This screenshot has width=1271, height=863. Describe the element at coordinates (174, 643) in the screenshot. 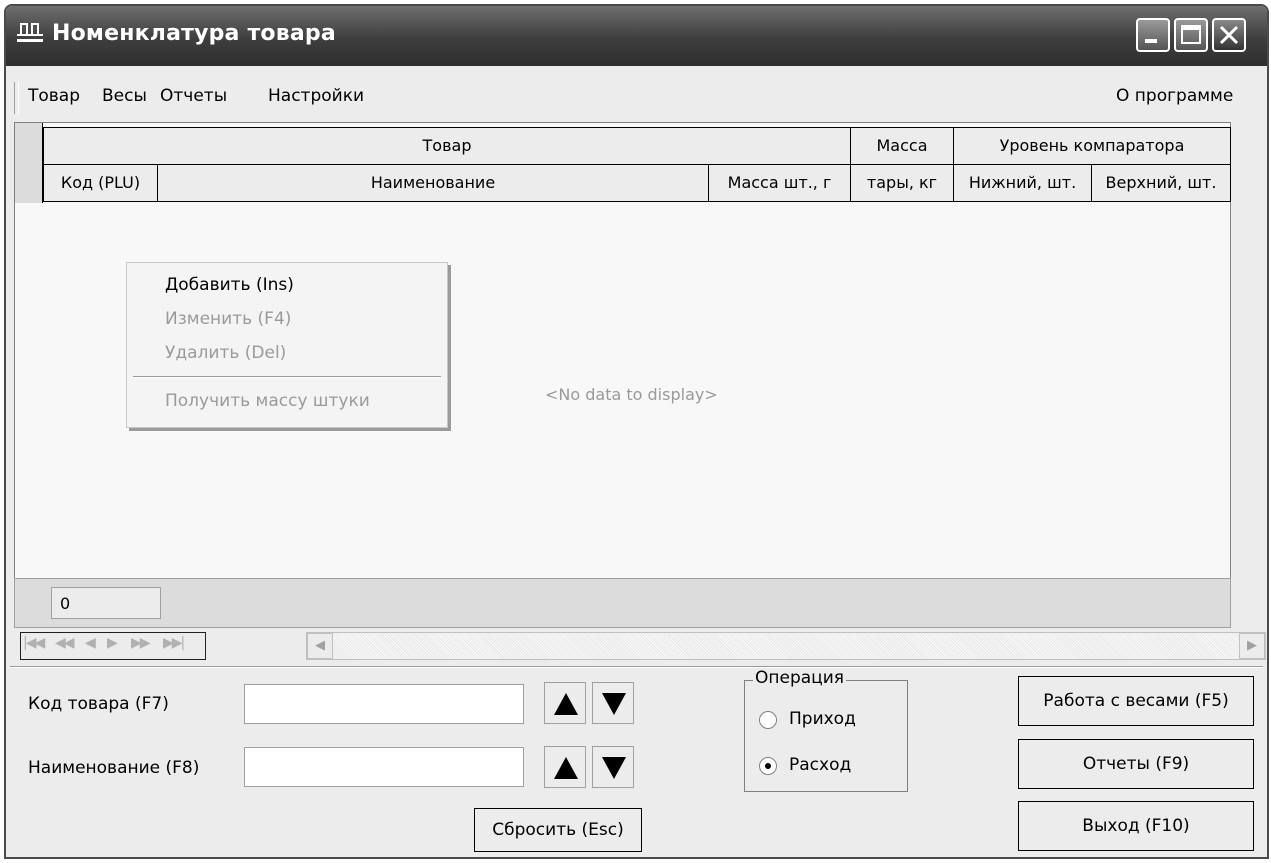

I see `last-record-icon: ▶▶|` at that location.